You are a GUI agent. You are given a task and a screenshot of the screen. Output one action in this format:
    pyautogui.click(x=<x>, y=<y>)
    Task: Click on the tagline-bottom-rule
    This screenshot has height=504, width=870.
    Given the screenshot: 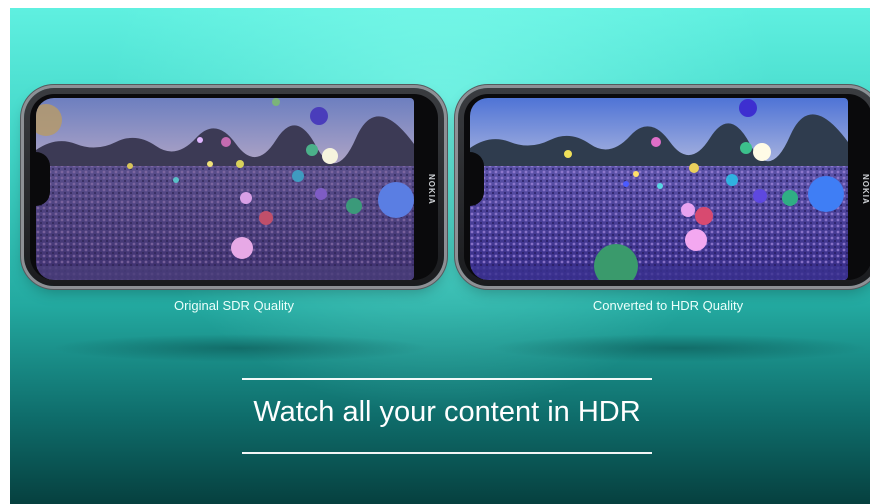 What is the action you would take?
    pyautogui.click(x=447, y=453)
    